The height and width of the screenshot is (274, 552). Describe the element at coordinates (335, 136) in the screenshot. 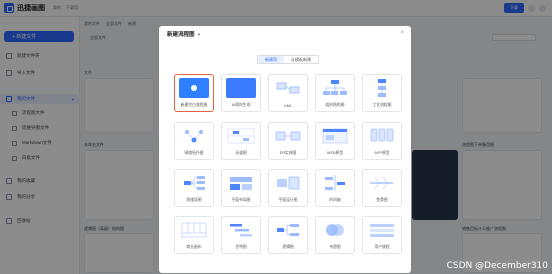

I see `web-prototype-icon` at that location.